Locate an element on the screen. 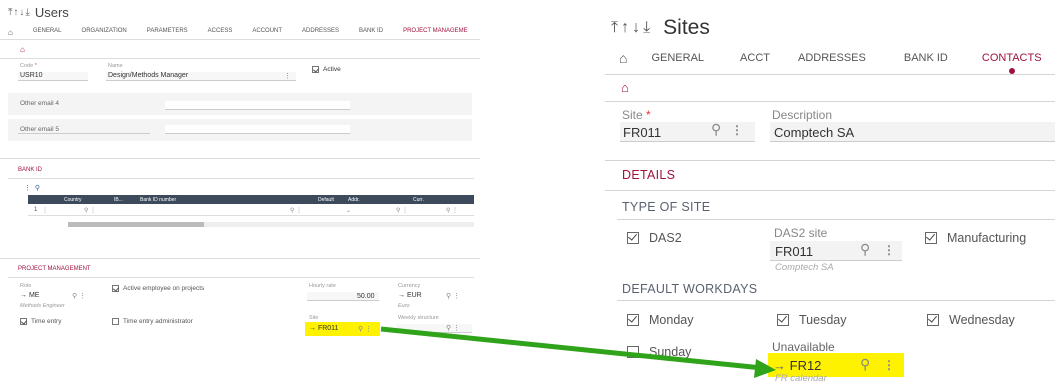 This screenshot has height=385, width=1055. connector-arrow-icon is located at coordinates (578, 352).